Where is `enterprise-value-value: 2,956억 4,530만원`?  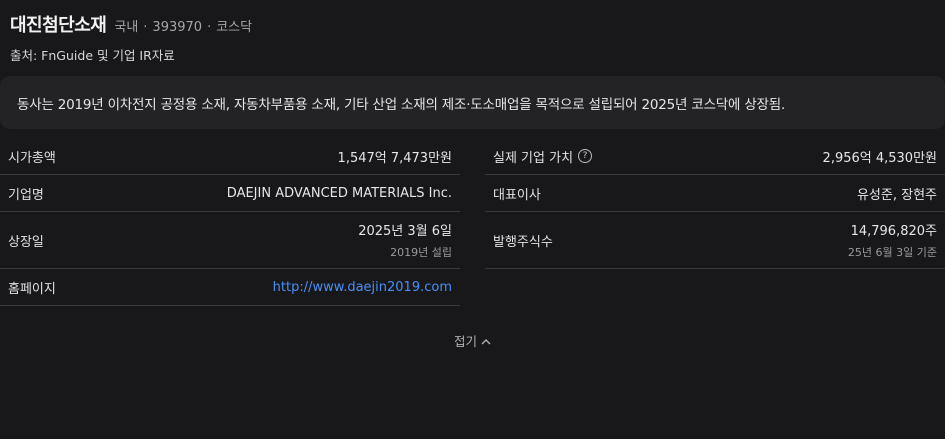
enterprise-value-value: 2,956억 4,530만원 is located at coordinates (879, 158).